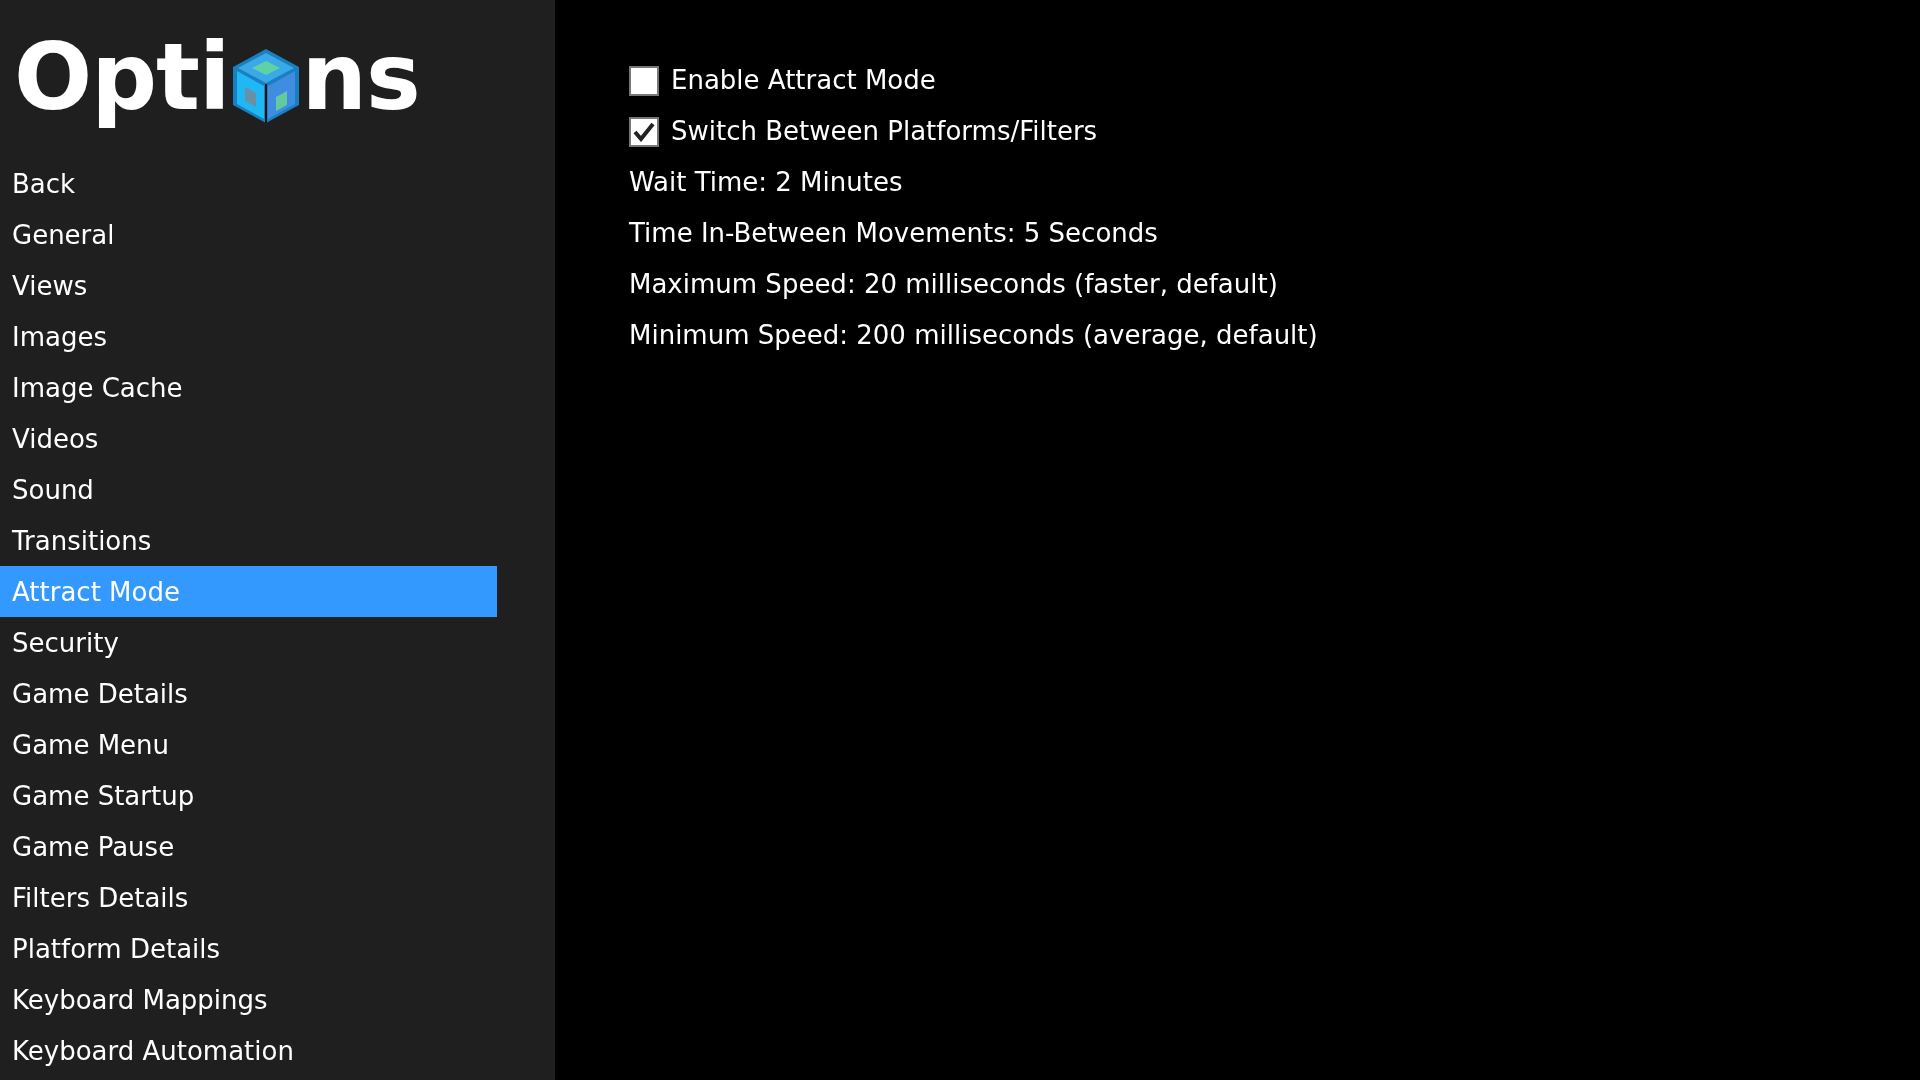 The height and width of the screenshot is (1080, 1920). What do you see at coordinates (248, 234) in the screenshot?
I see `sidebar-item: General` at bounding box center [248, 234].